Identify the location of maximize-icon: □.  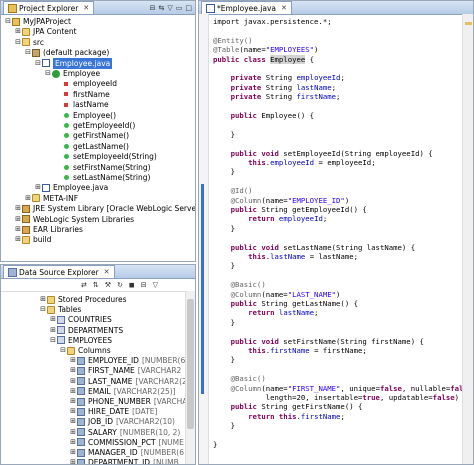
(188, 8).